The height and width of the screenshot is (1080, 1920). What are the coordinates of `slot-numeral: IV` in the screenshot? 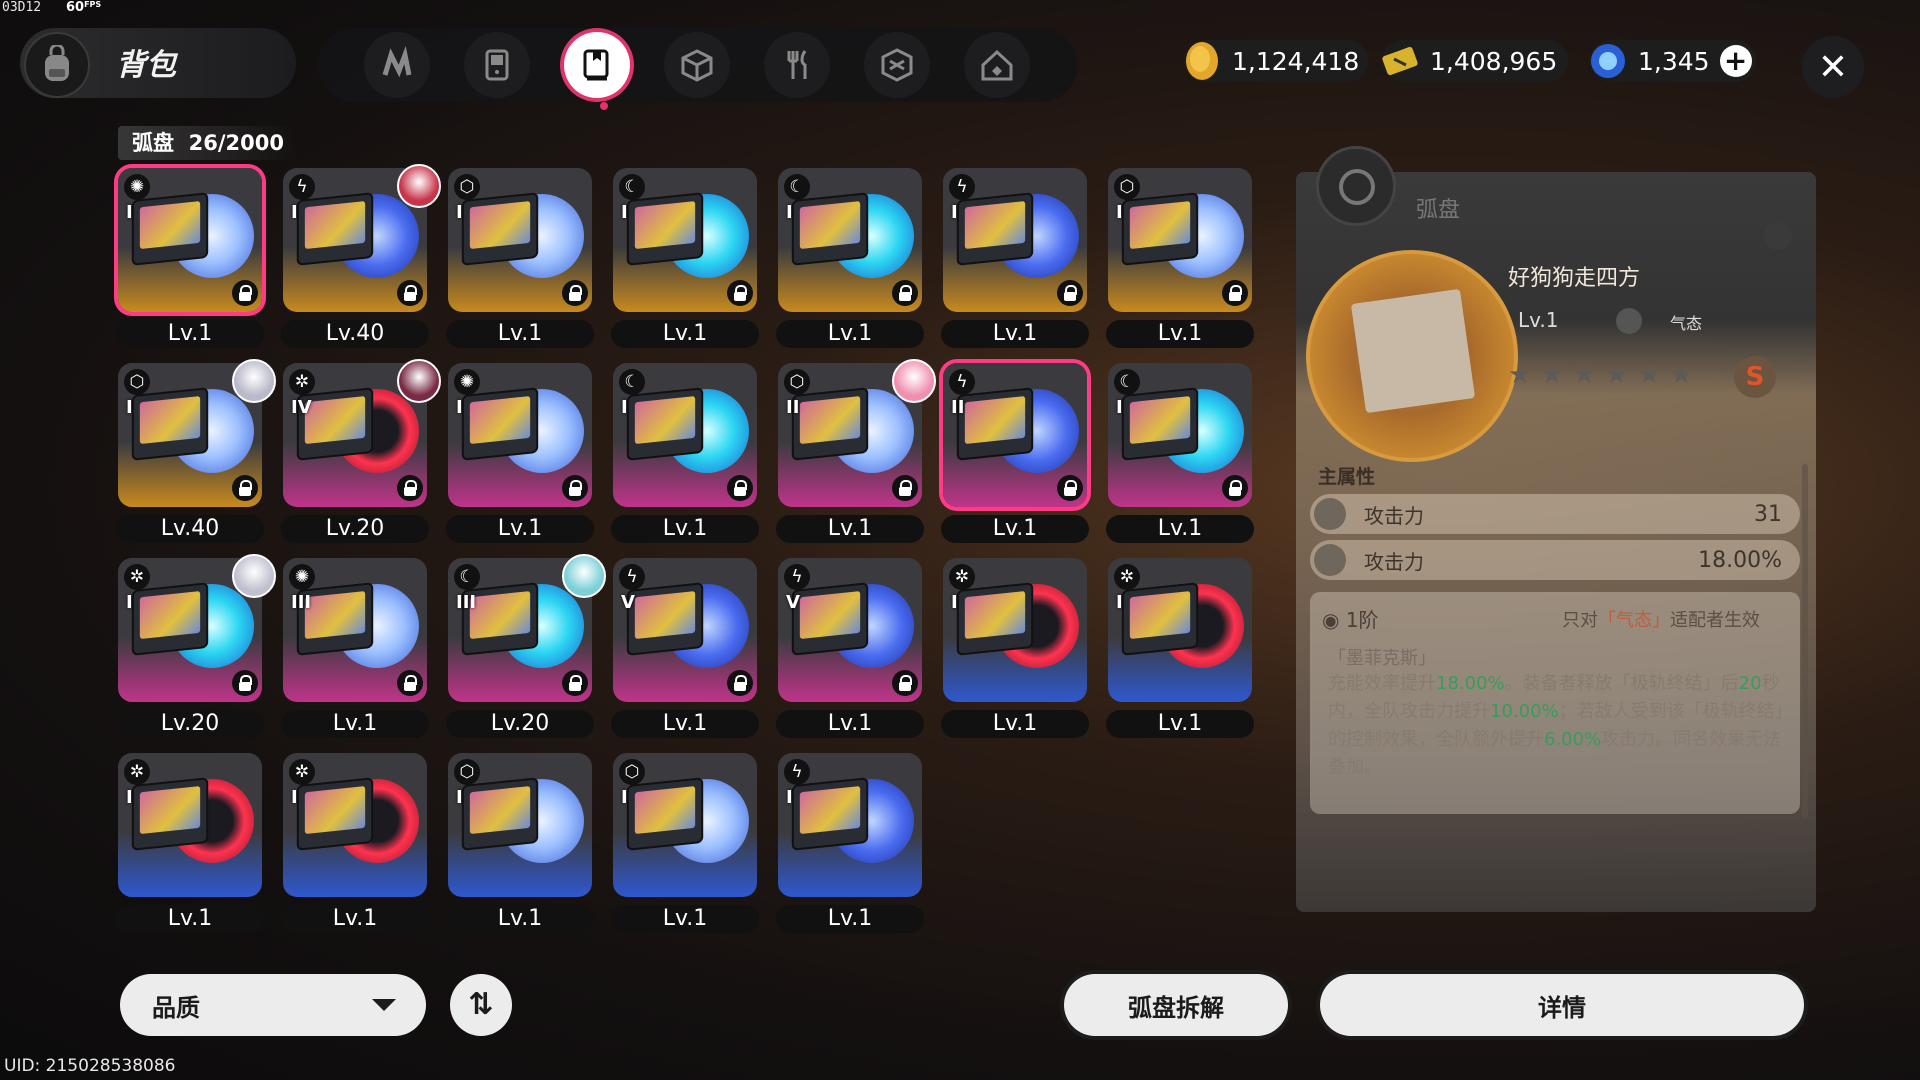 It's located at (301, 407).